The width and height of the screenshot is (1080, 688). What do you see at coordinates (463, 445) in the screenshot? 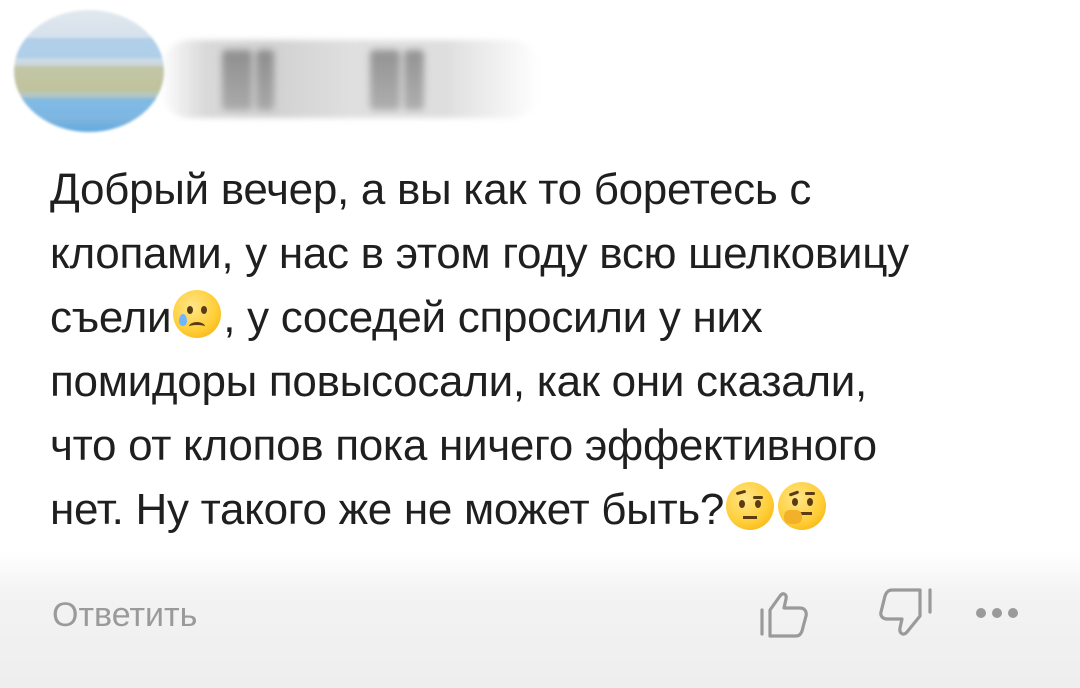
I see `comment-line: что от клопов пока ничего эффективного` at bounding box center [463, 445].